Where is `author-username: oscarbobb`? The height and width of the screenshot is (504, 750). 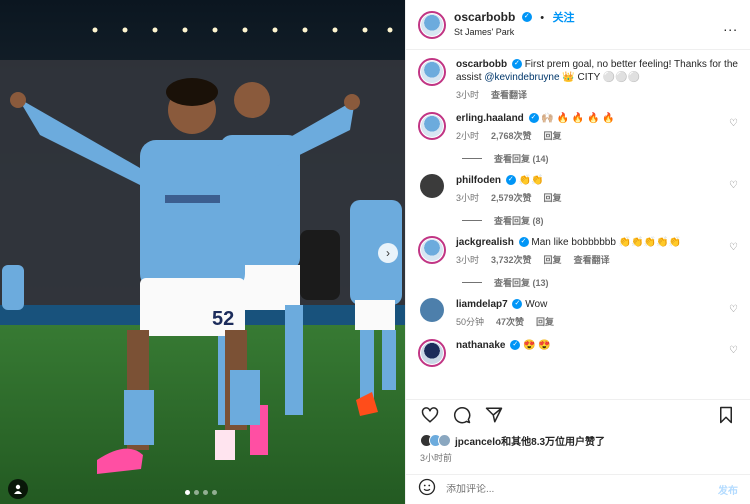 author-username: oscarbobb is located at coordinates (484, 17).